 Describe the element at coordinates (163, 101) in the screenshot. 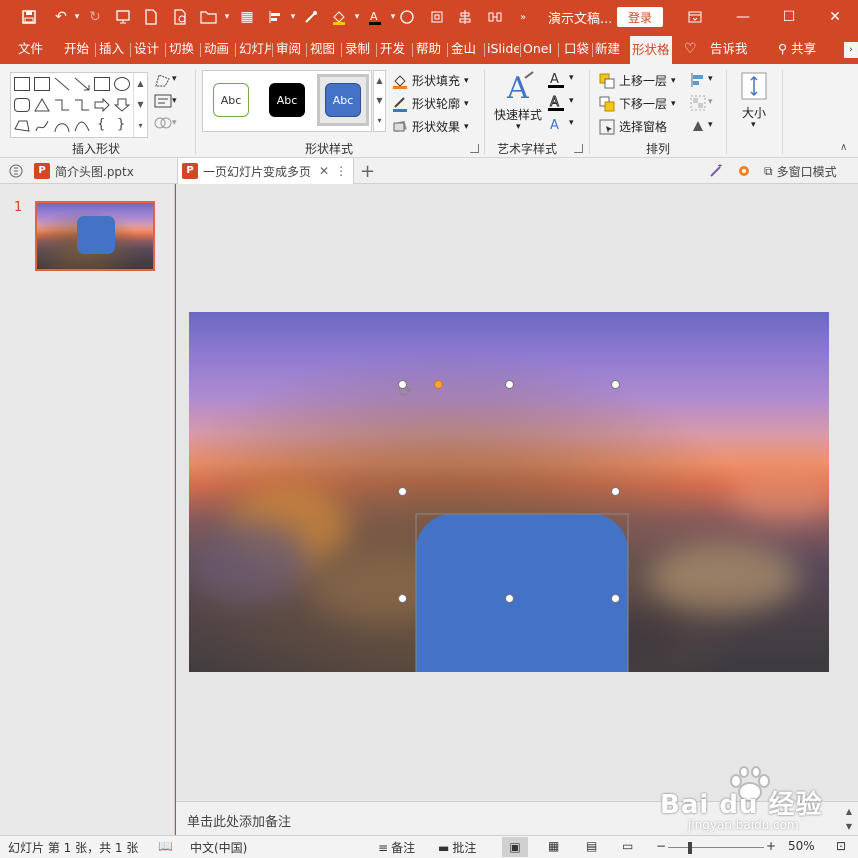

I see `text-box-icon` at that location.